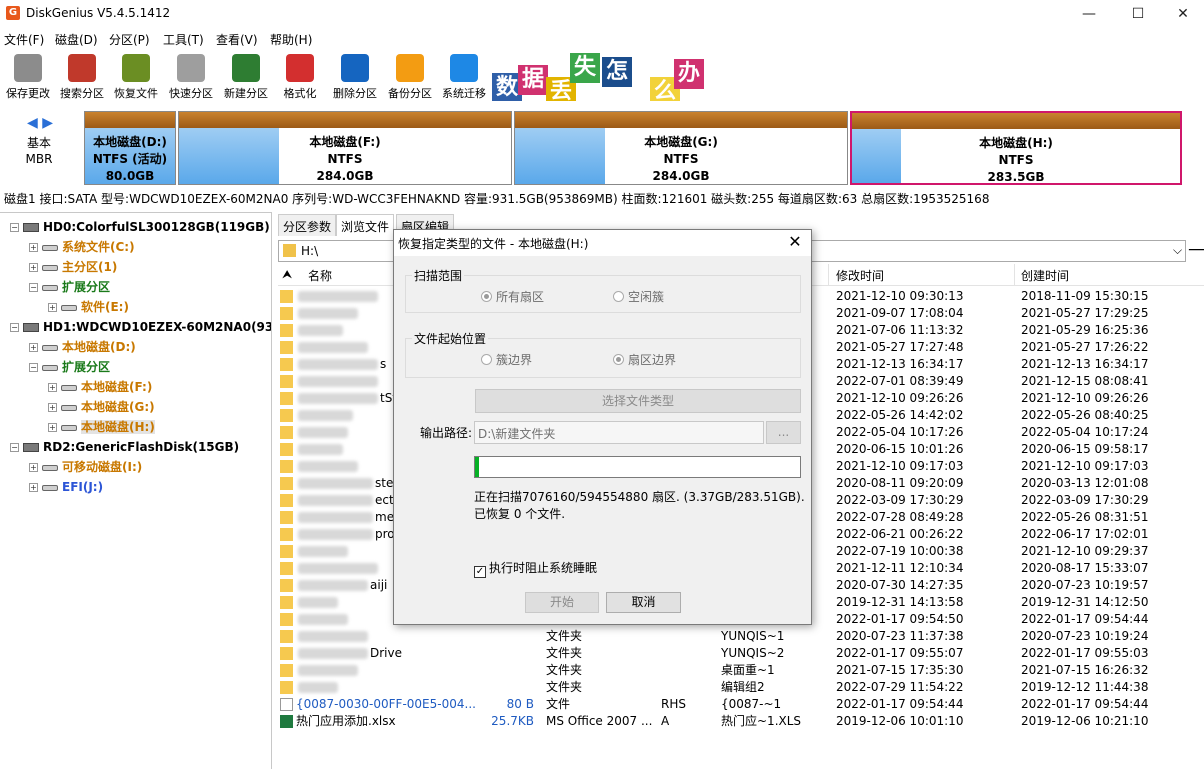 This screenshot has height=769, width=1204. Describe the element at coordinates (464, 77) in the screenshot. I see `toolbar-button-8: 系统迁移` at that location.